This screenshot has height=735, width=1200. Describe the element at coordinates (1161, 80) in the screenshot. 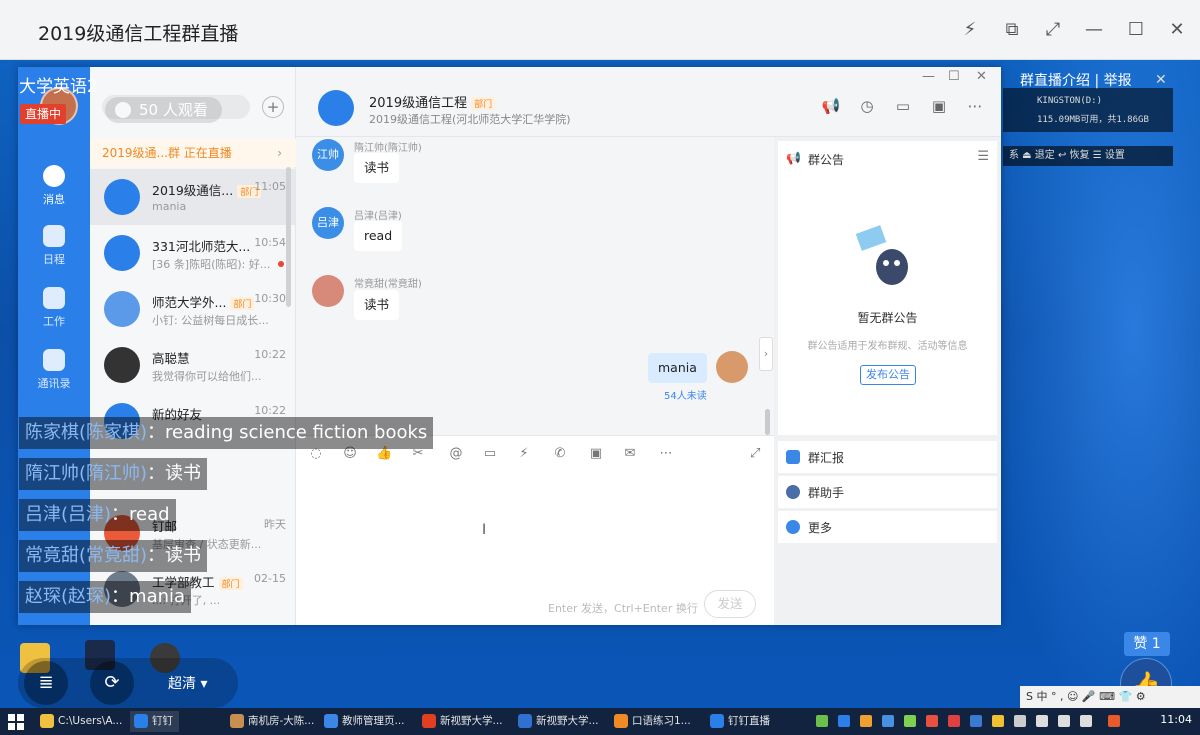

I see `close-overlay-icon: ✕` at that location.